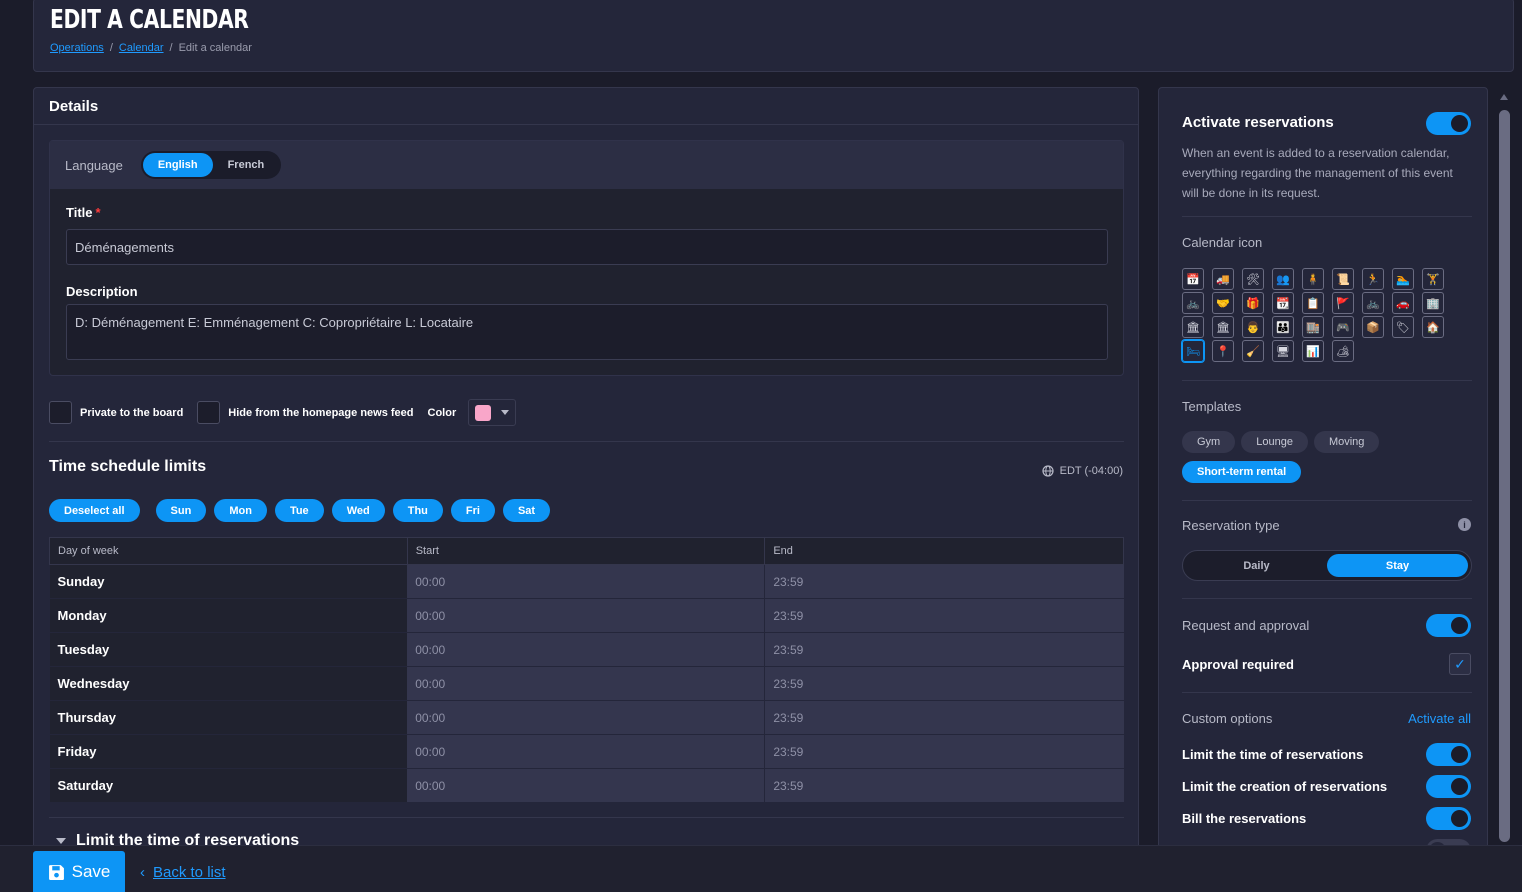 This screenshot has width=1522, height=892. What do you see at coordinates (1193, 351) in the screenshot?
I see `calendar-icon-option: 🛏` at bounding box center [1193, 351].